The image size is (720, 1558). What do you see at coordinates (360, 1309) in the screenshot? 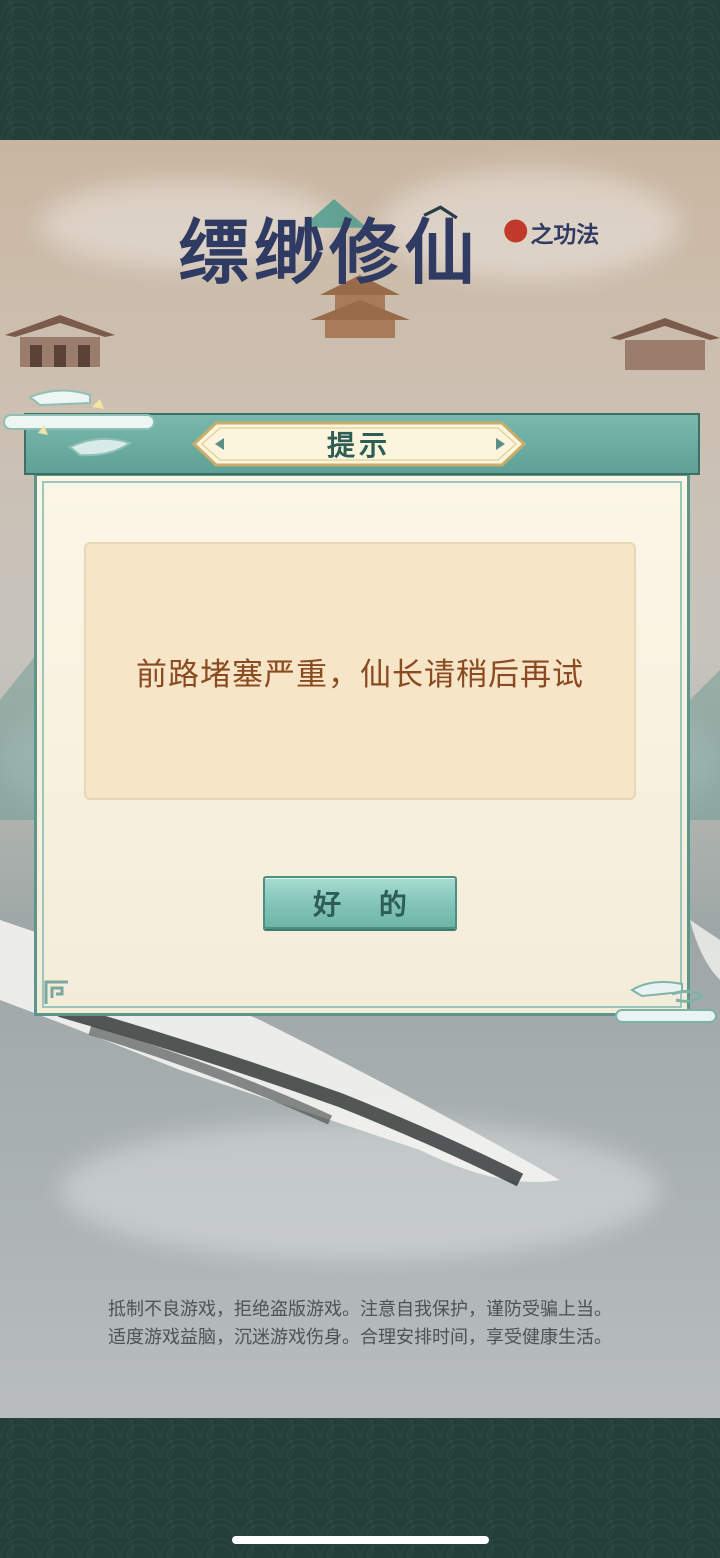
I see `health-notice-line-1: 抵制不良游戏，拒绝盗版游戏。注意自我保护，谨防受骗上当。` at bounding box center [360, 1309].